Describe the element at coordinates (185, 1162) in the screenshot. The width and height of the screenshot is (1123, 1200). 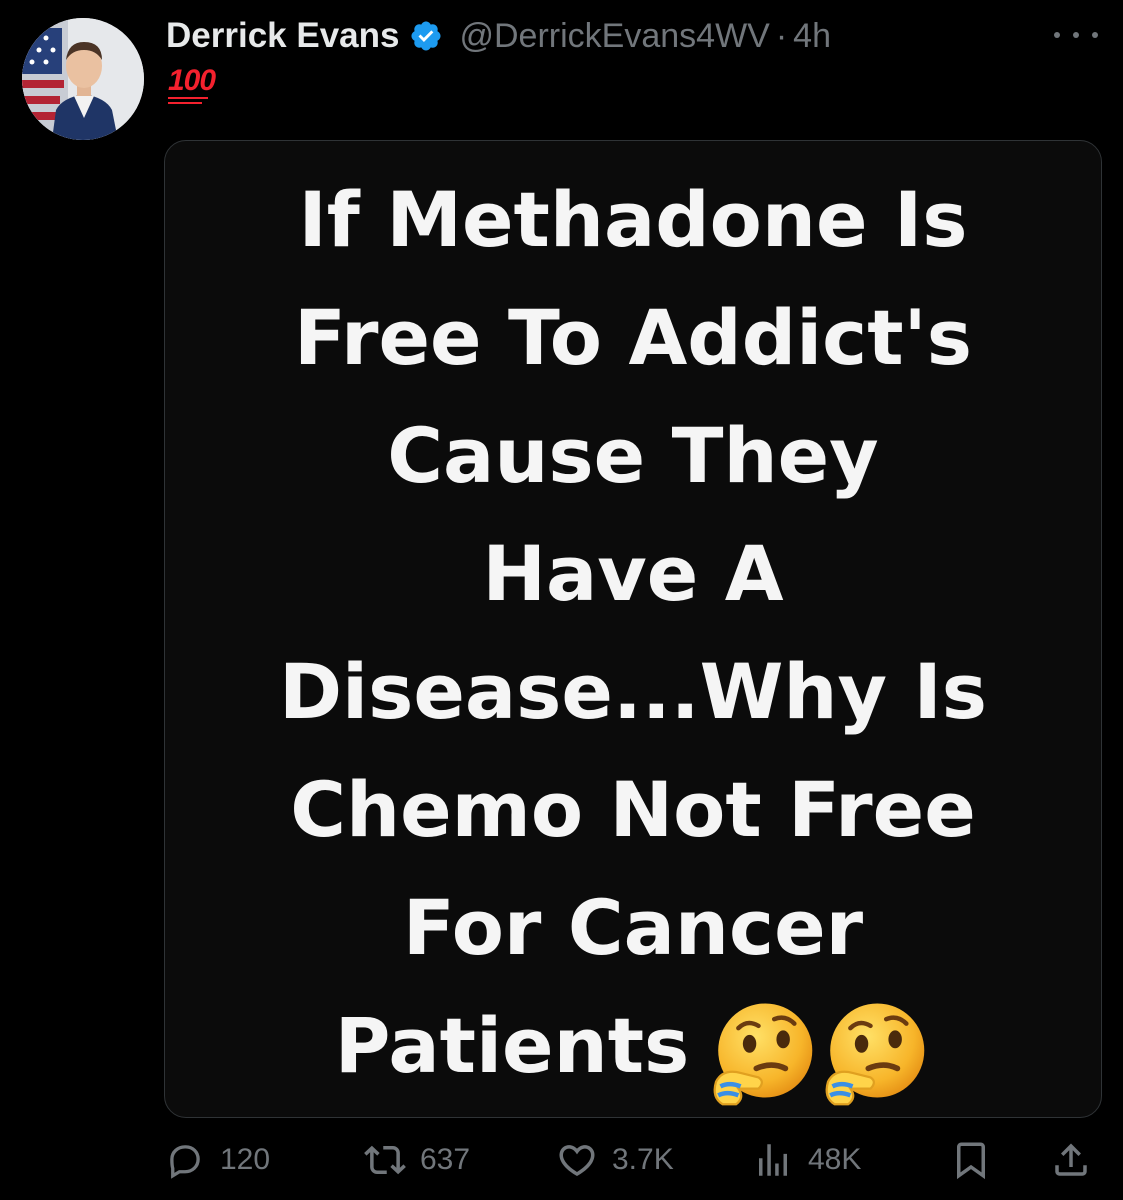
I see `reply-icon` at that location.